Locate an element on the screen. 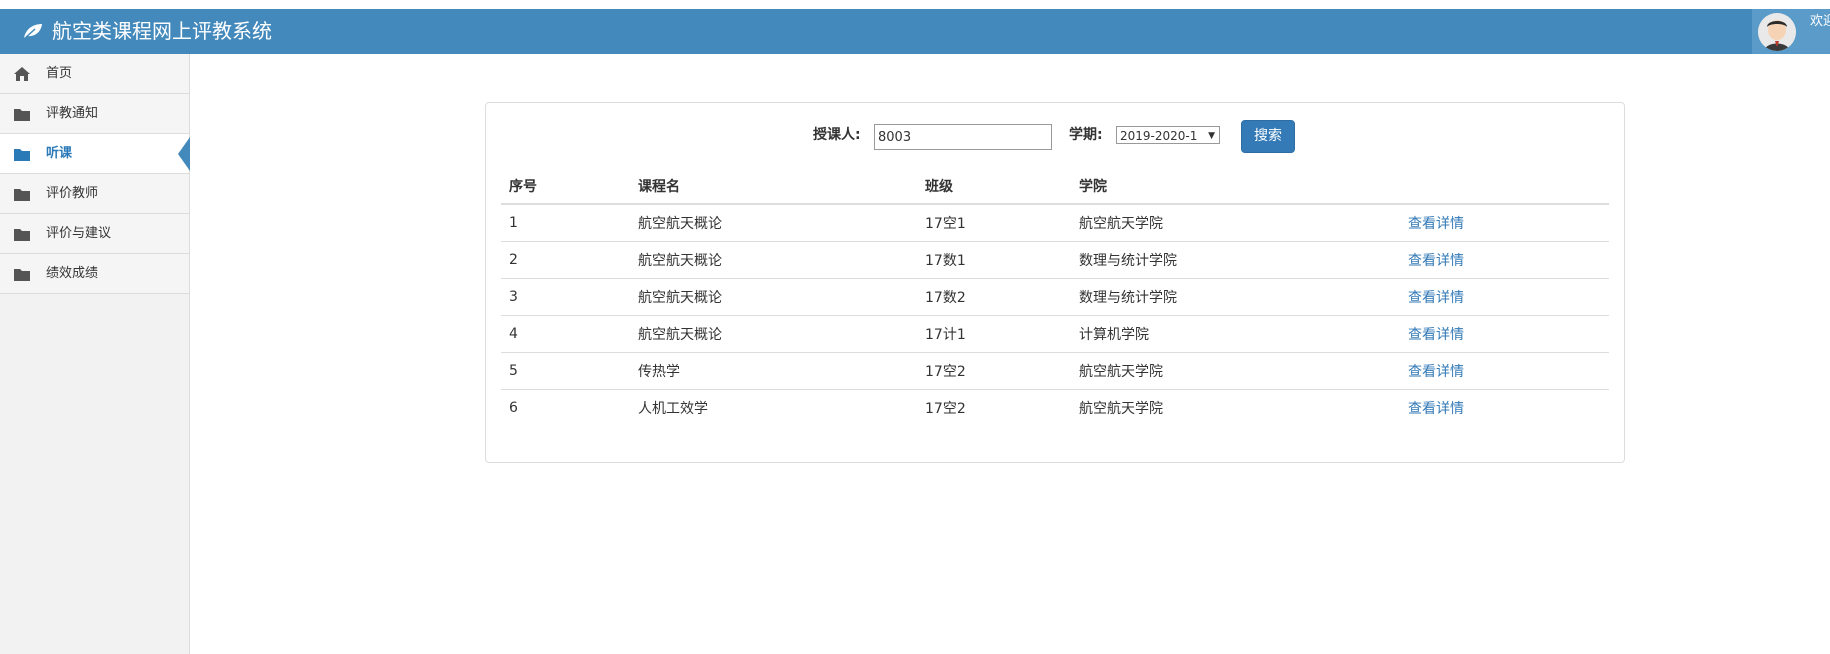  table-row: 1 航空航天概论 17空1 航空航天学院 查看详情 is located at coordinates (1055, 223).